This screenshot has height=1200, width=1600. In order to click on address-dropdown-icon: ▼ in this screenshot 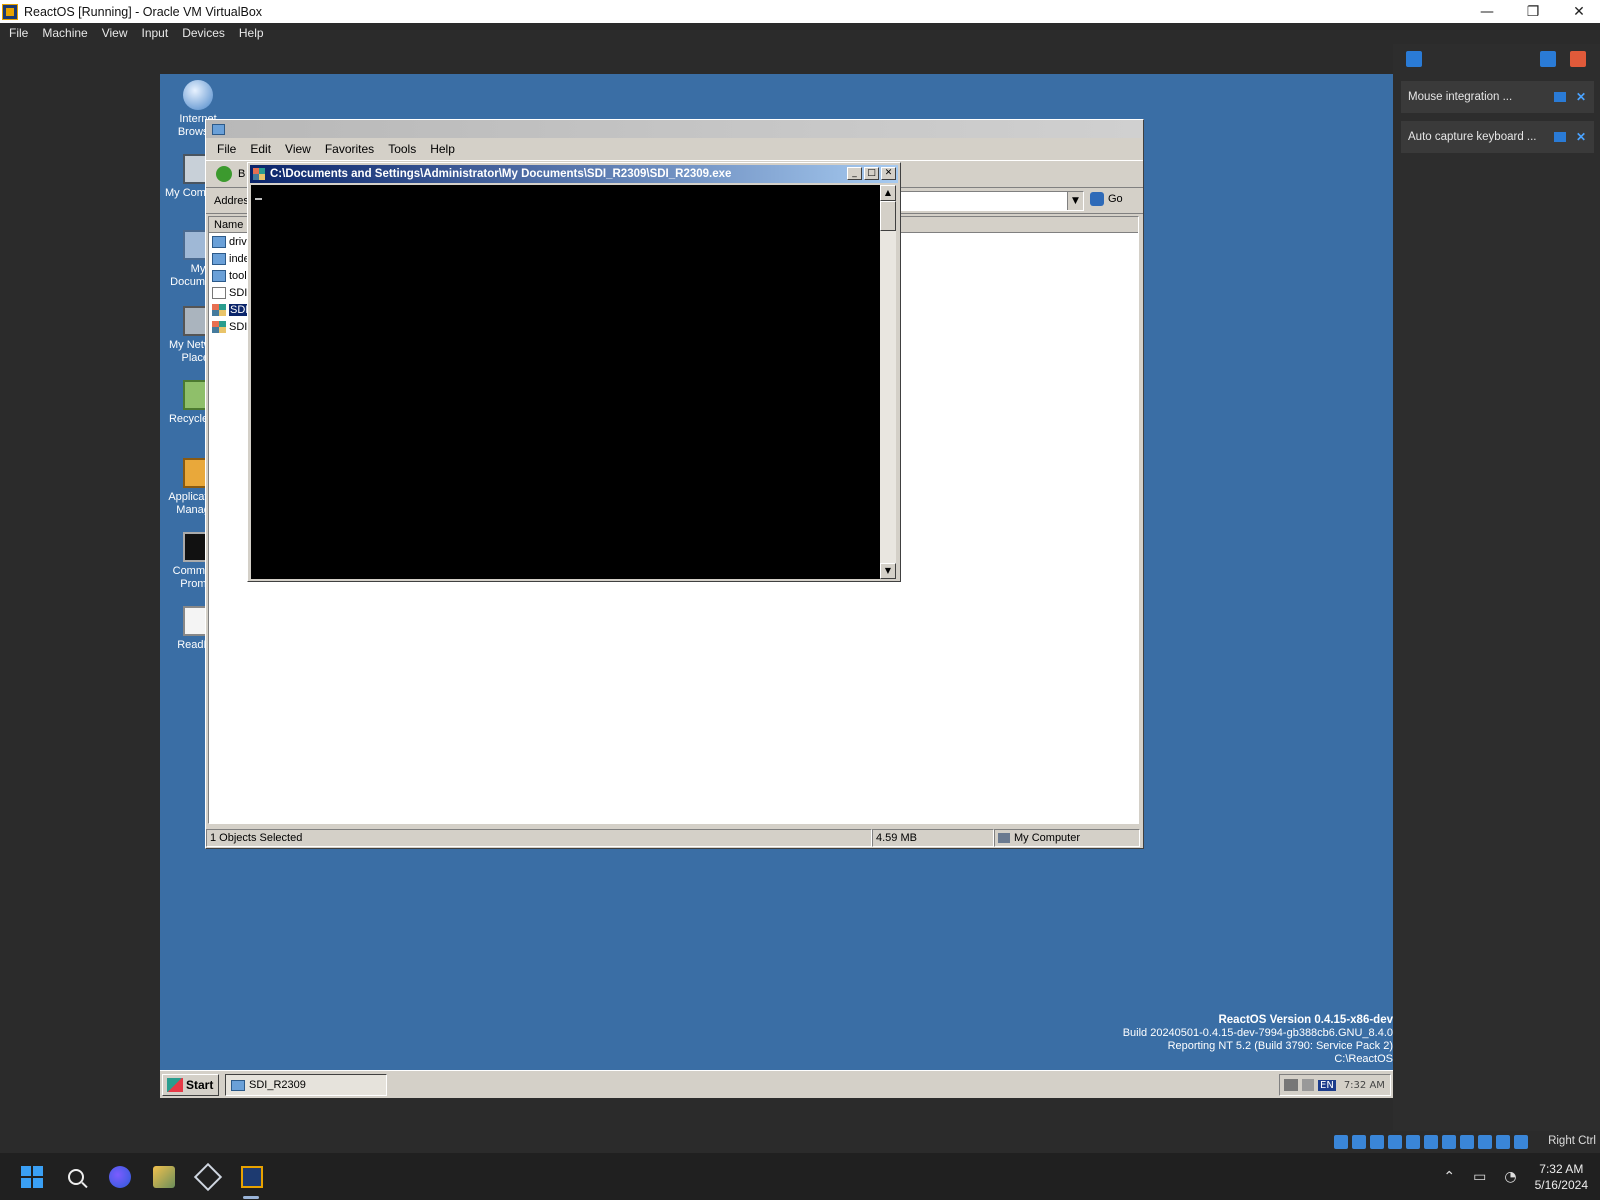, I will do `click(1075, 201)`.